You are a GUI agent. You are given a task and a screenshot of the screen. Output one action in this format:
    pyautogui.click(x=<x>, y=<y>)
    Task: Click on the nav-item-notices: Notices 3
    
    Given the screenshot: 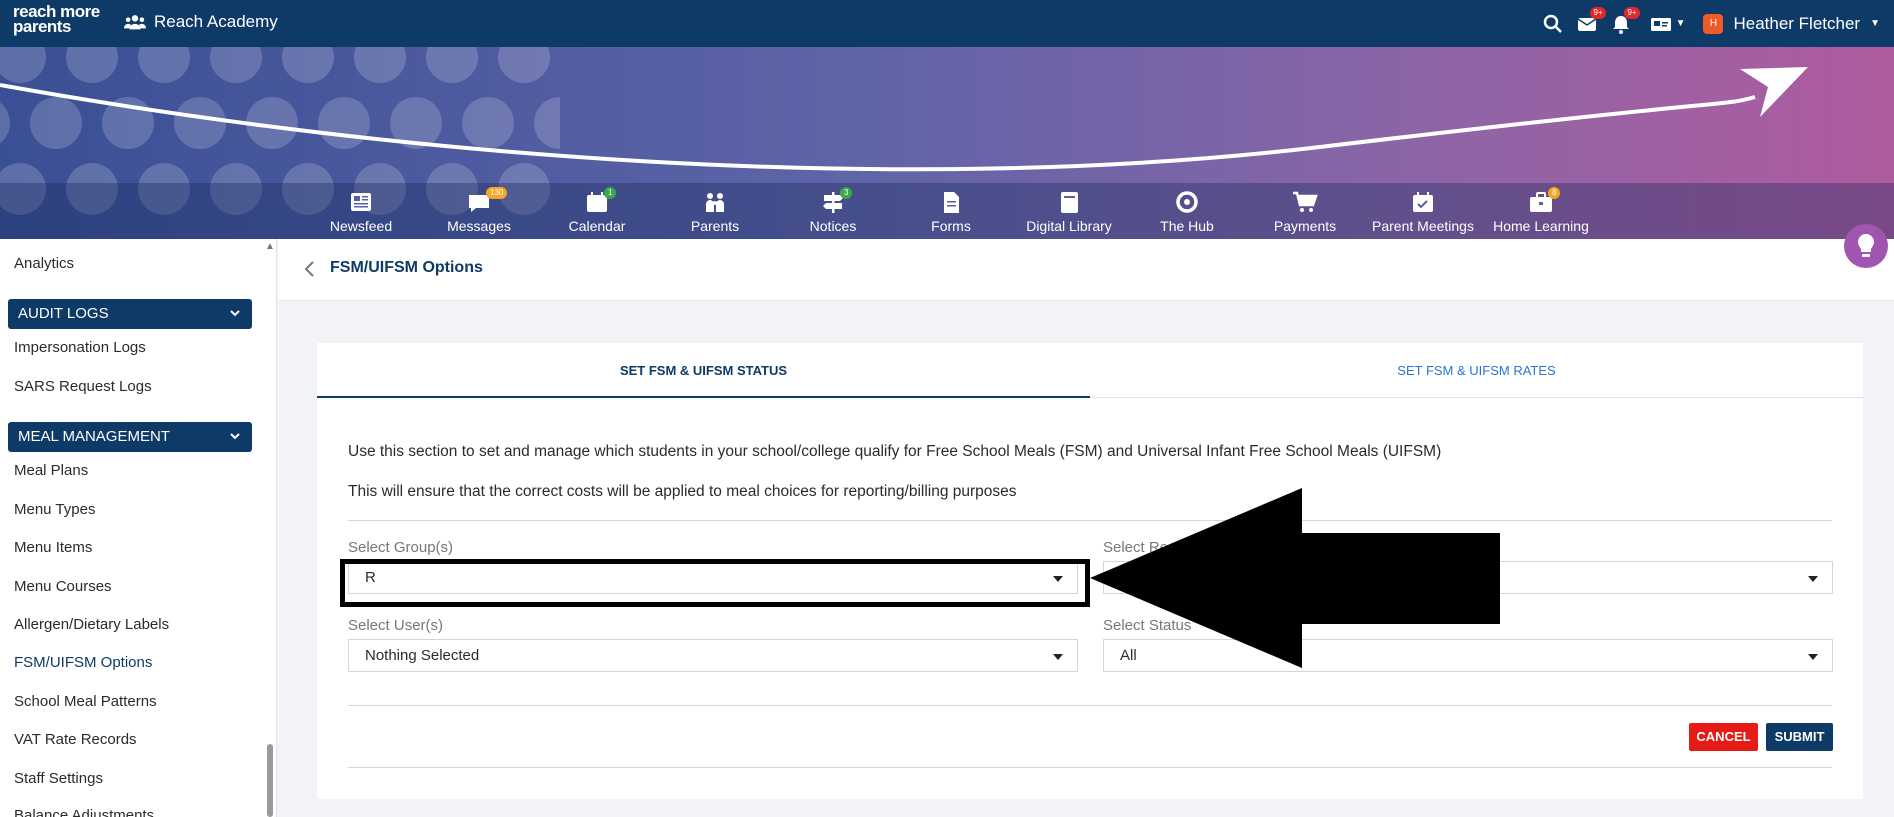 What is the action you would take?
    pyautogui.click(x=833, y=211)
    